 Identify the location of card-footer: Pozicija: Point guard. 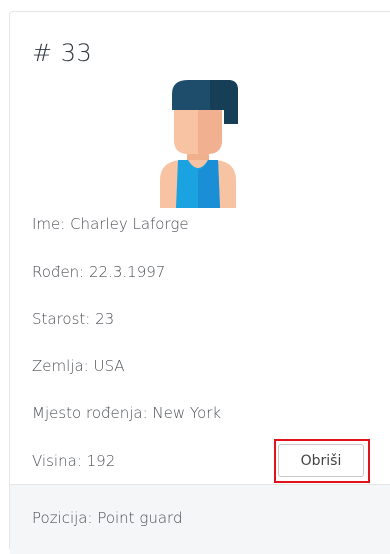
(200, 519).